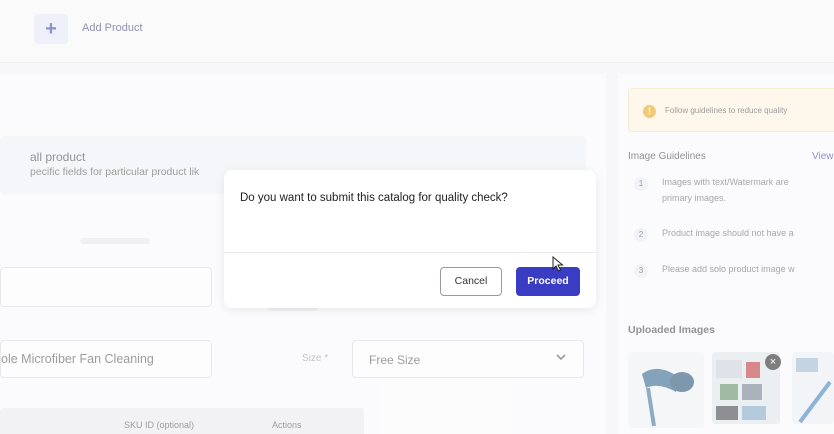 Image resolution: width=834 pixels, height=434 pixels. Describe the element at coordinates (410, 252) in the screenshot. I see `dialog-divider` at that location.